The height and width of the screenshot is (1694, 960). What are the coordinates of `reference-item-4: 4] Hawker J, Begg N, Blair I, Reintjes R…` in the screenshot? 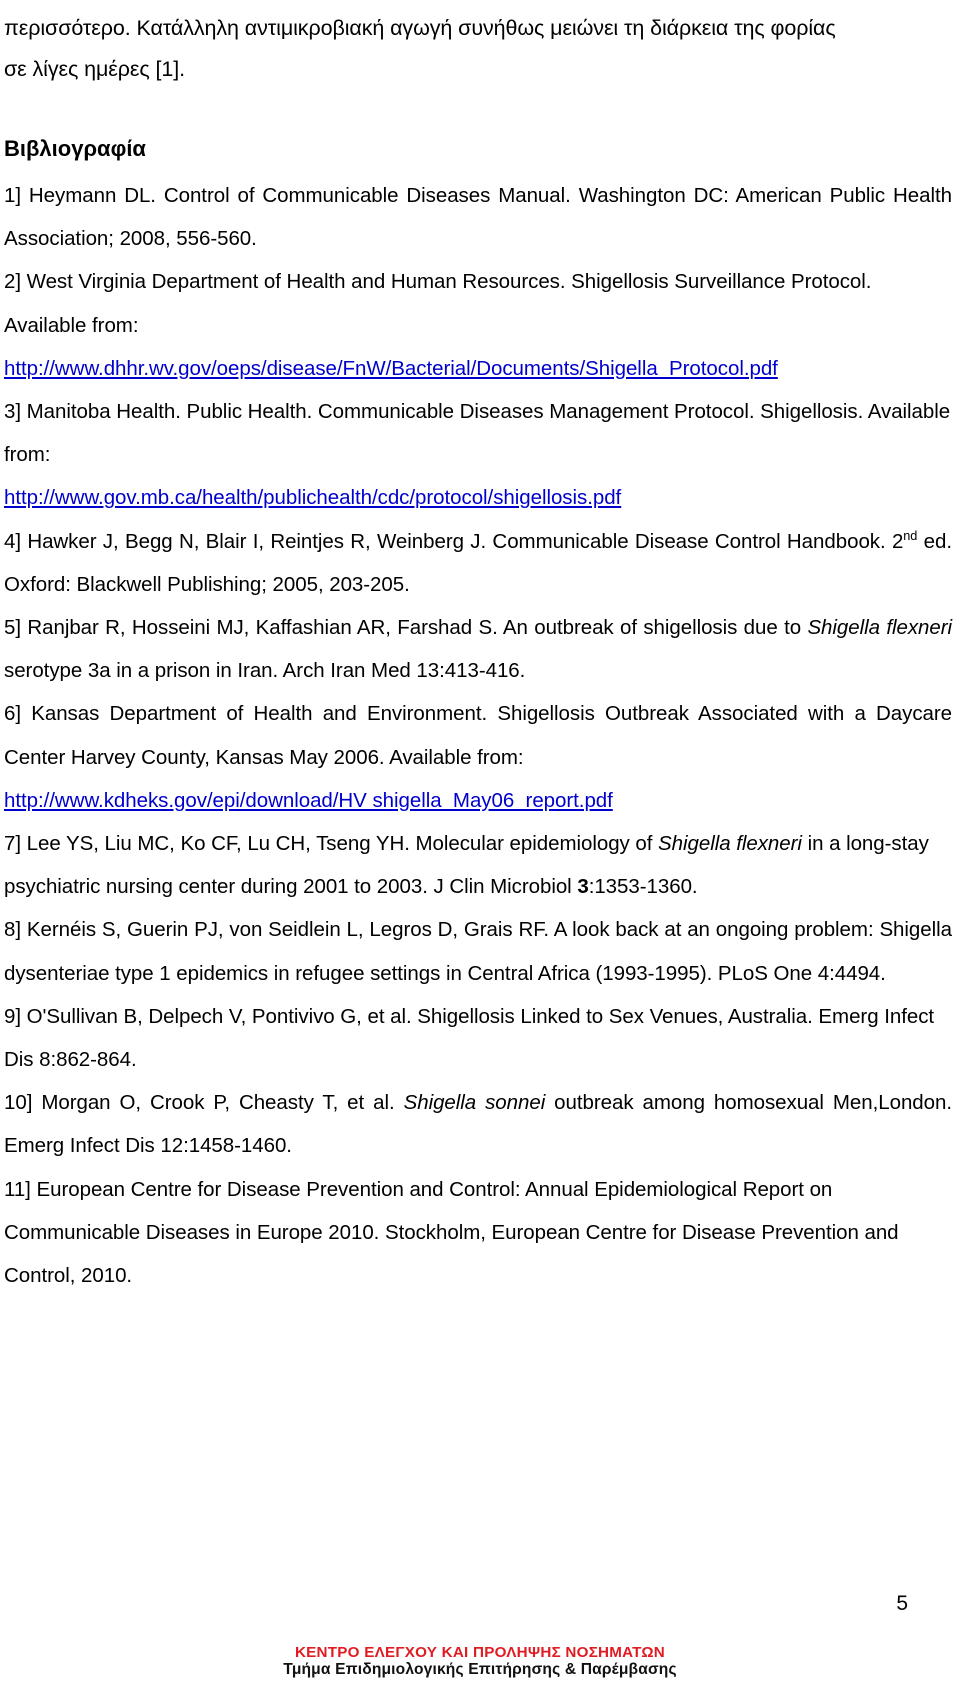 It's located at (478, 563).